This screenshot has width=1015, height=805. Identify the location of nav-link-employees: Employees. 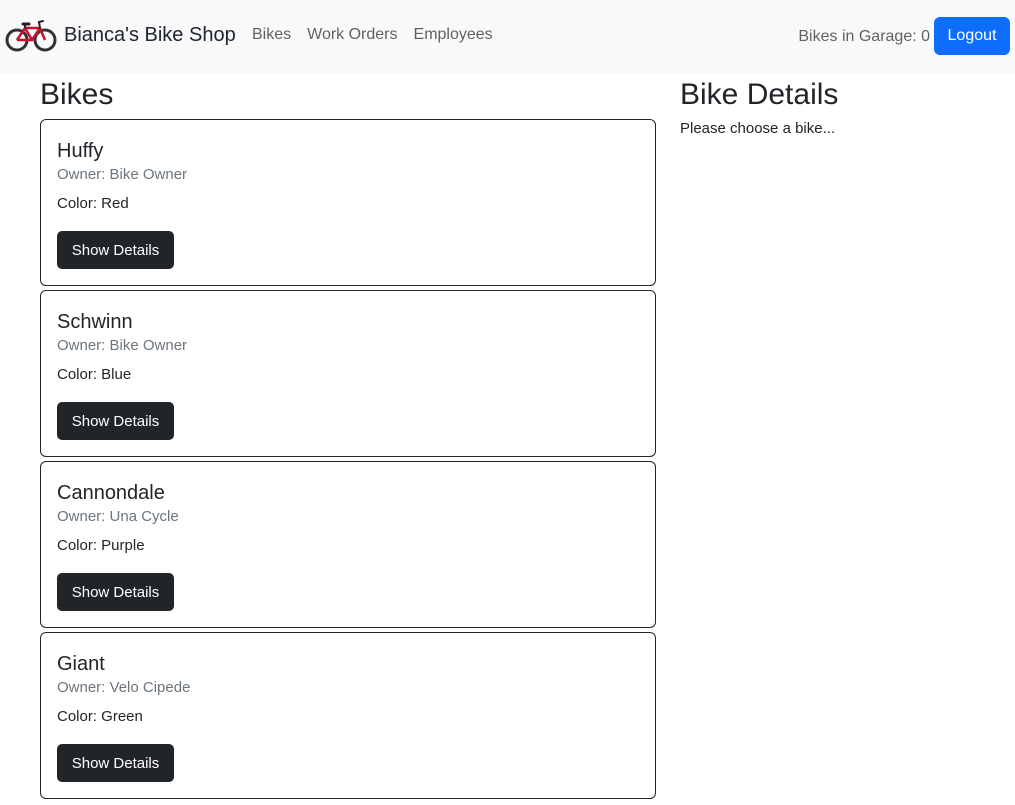
(453, 35).